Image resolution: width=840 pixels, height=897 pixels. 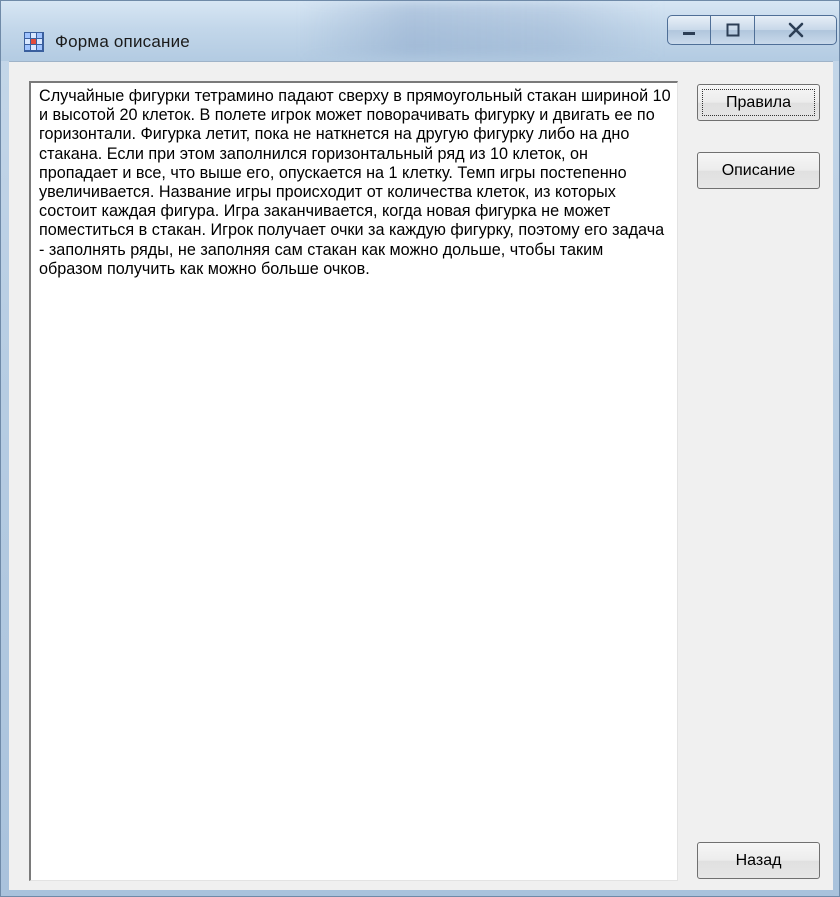 I want to click on maximize-icon, so click(x=732, y=30).